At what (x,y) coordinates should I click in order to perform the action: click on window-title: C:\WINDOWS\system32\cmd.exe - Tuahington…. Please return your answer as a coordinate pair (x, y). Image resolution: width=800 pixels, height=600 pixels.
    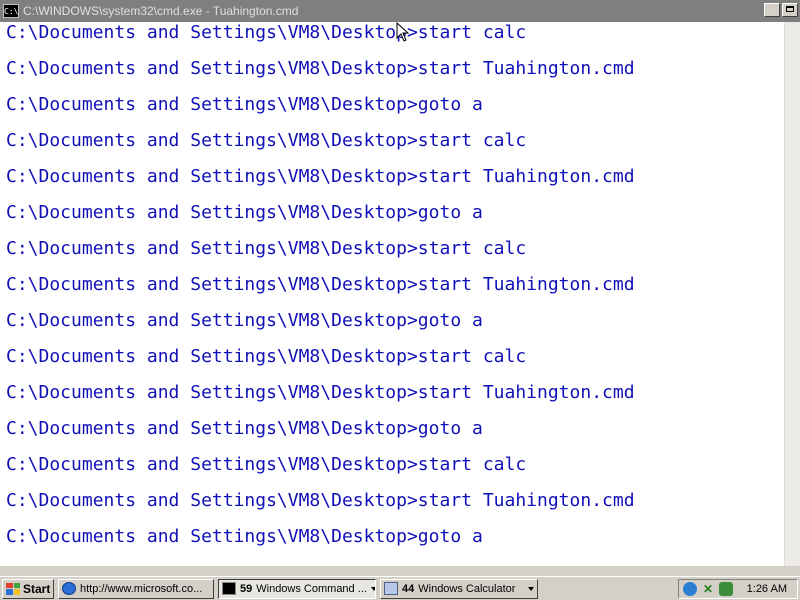
    Looking at the image, I should click on (161, 11).